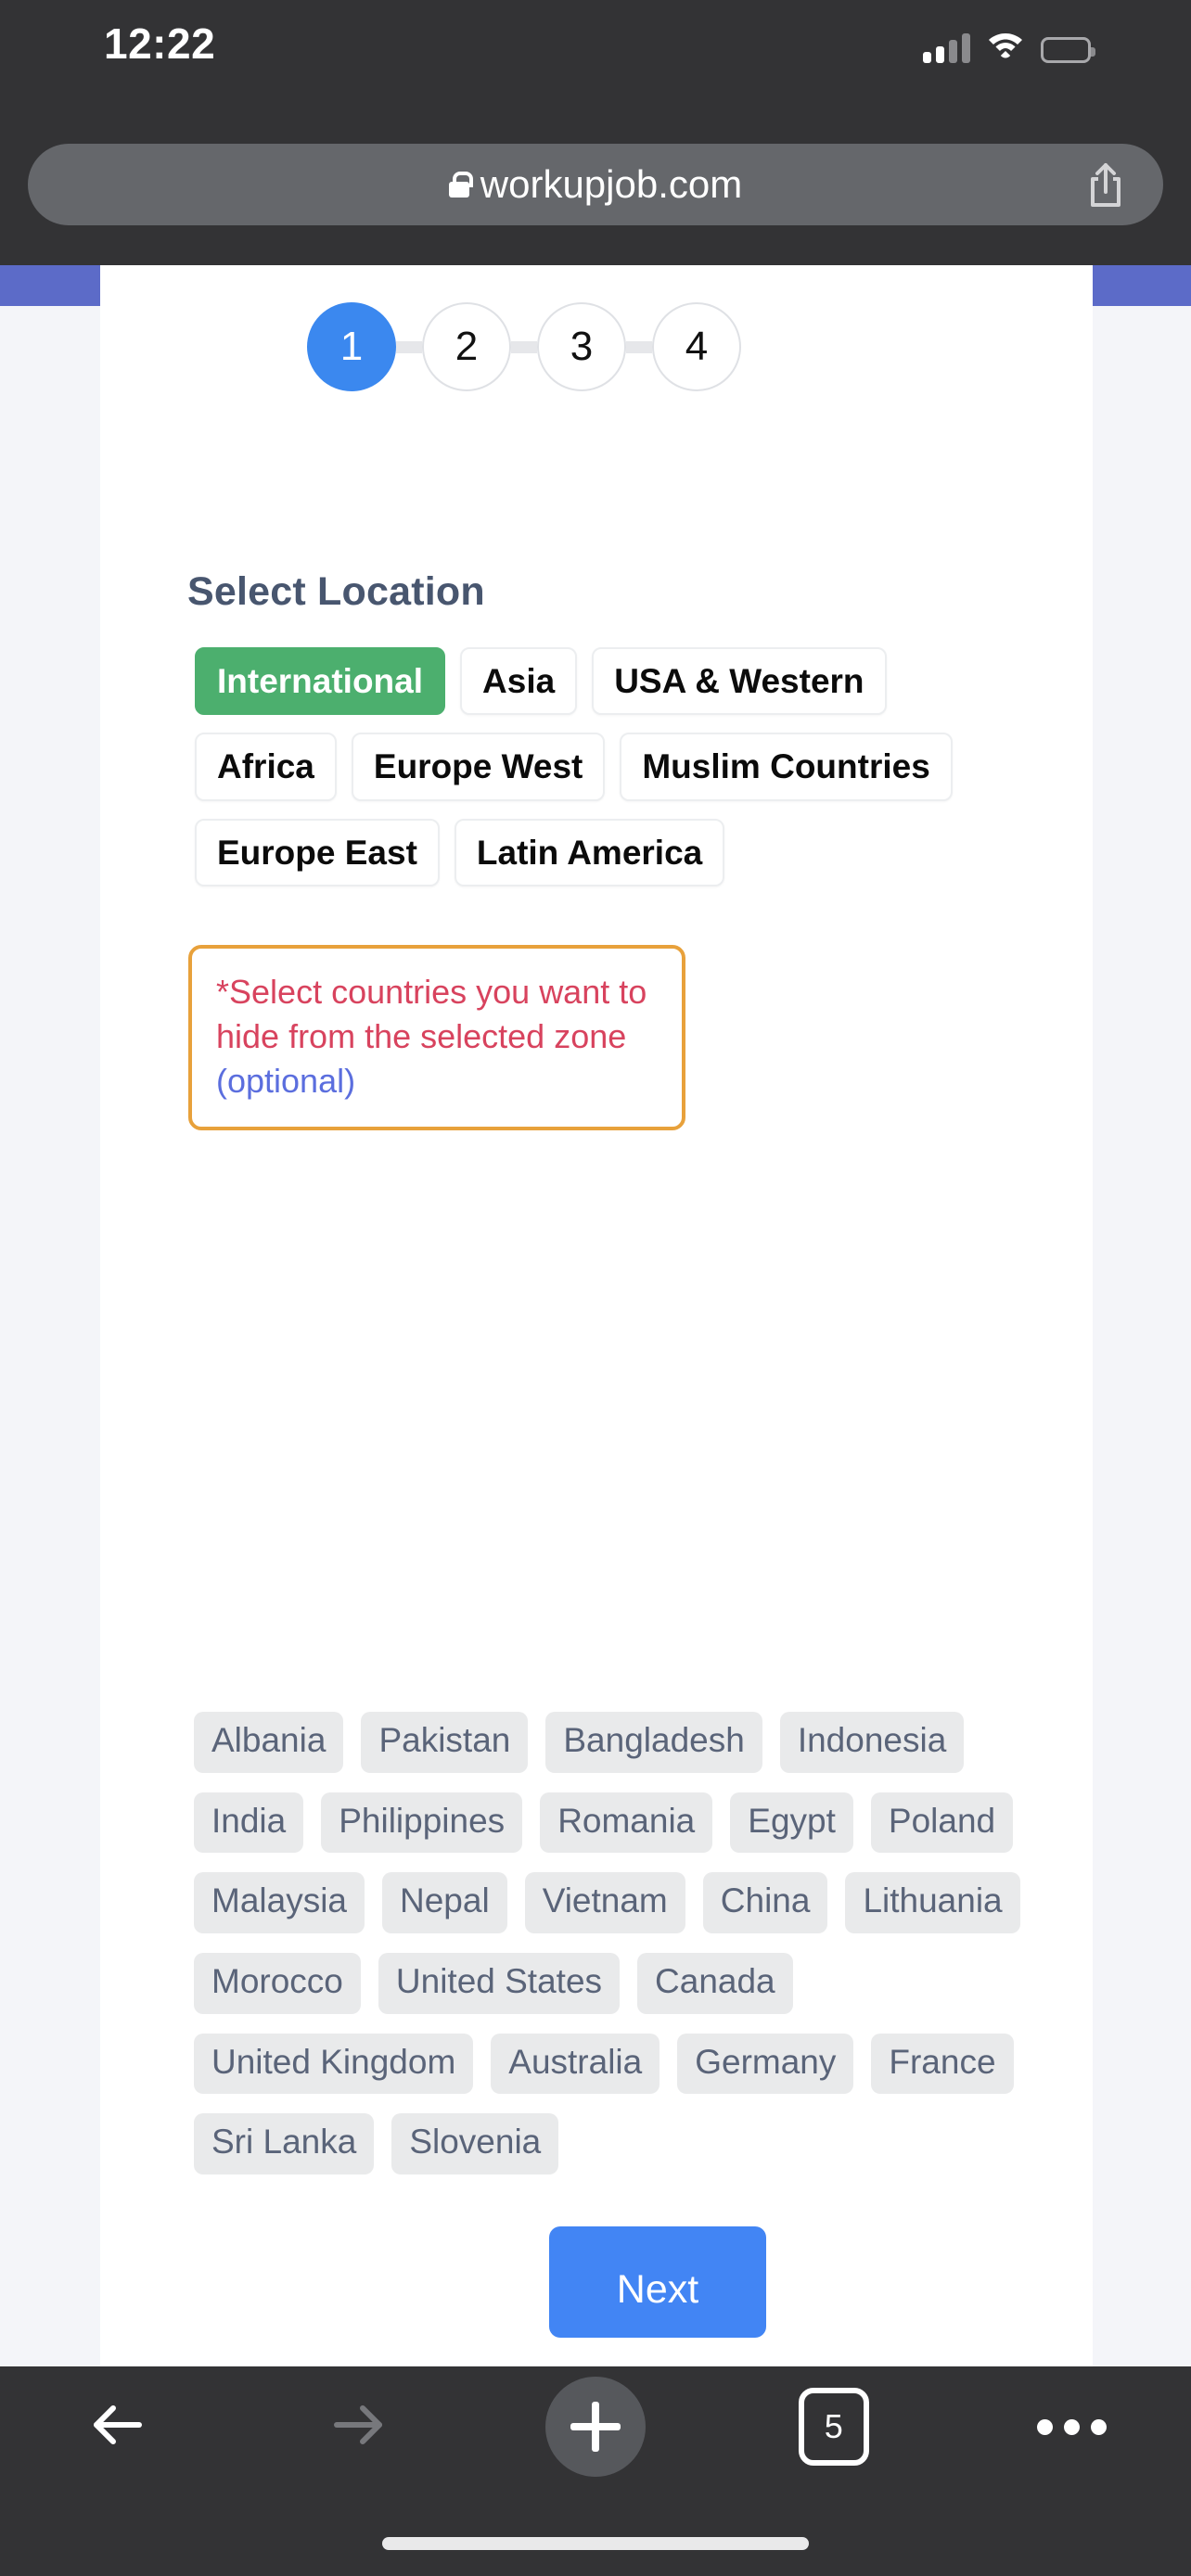 The image size is (1191, 2576). Describe the element at coordinates (317, 853) in the screenshot. I see `zone-button-europe-east: Europe East` at that location.